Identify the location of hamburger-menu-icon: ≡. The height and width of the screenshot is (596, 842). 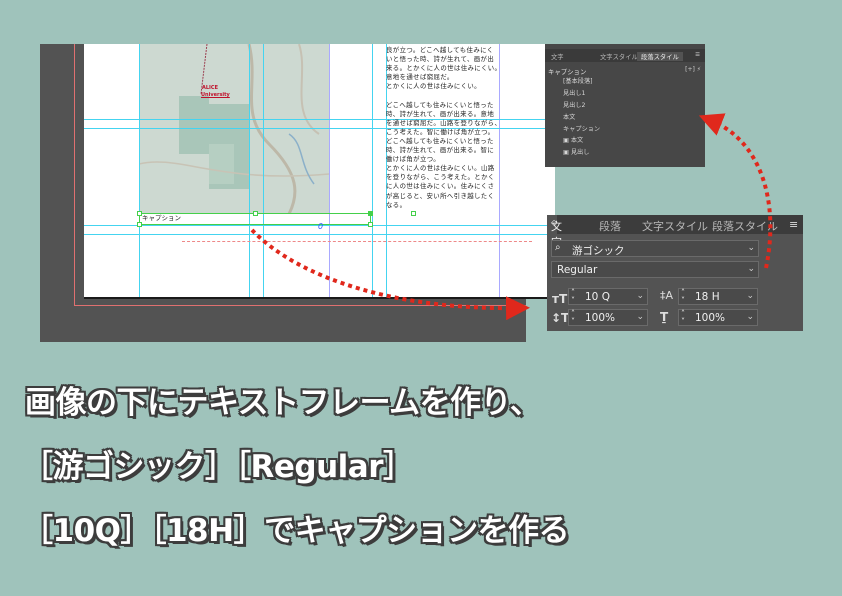
(793, 224).